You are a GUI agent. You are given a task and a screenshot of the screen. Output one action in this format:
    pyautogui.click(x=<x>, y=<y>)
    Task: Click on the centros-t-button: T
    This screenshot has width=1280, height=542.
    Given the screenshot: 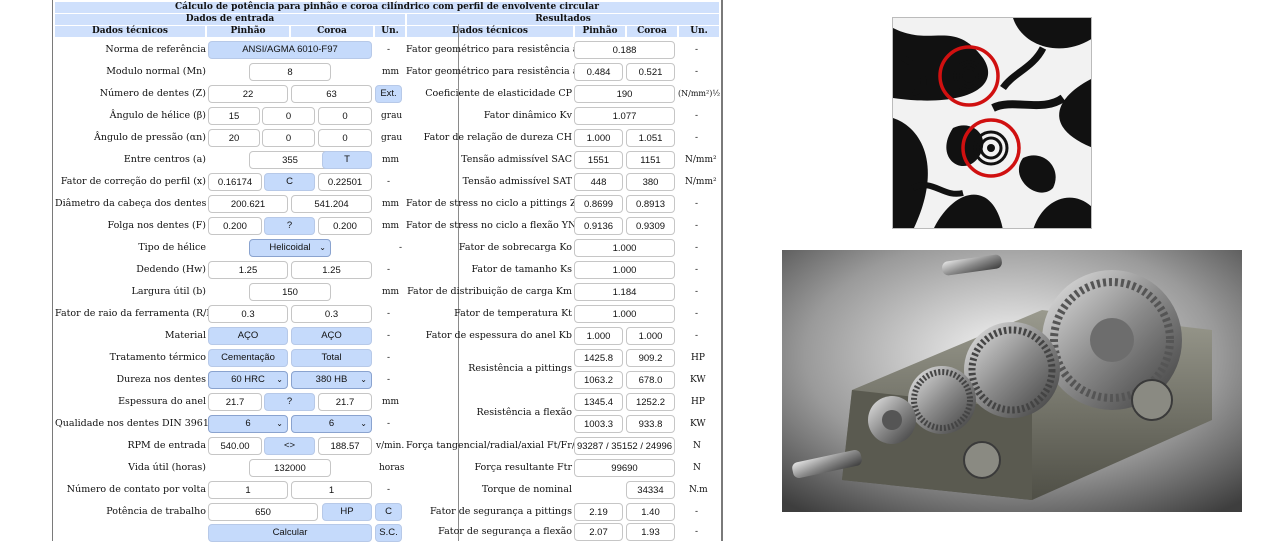 What is the action you would take?
    pyautogui.click(x=347, y=160)
    